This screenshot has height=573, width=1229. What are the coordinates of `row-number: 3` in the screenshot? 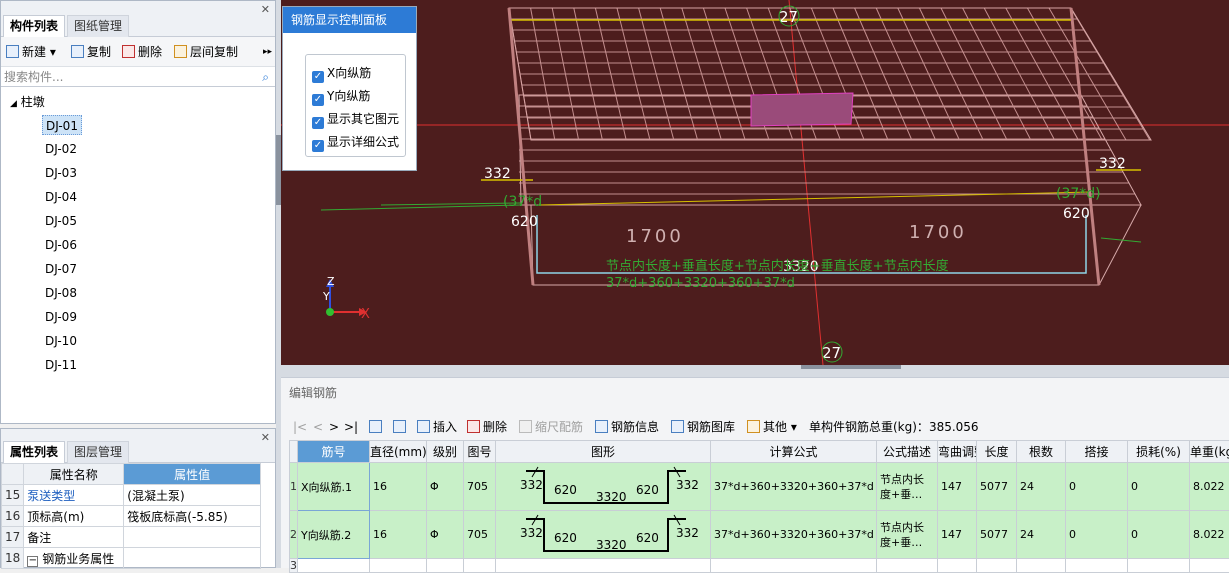 It's located at (294, 566).